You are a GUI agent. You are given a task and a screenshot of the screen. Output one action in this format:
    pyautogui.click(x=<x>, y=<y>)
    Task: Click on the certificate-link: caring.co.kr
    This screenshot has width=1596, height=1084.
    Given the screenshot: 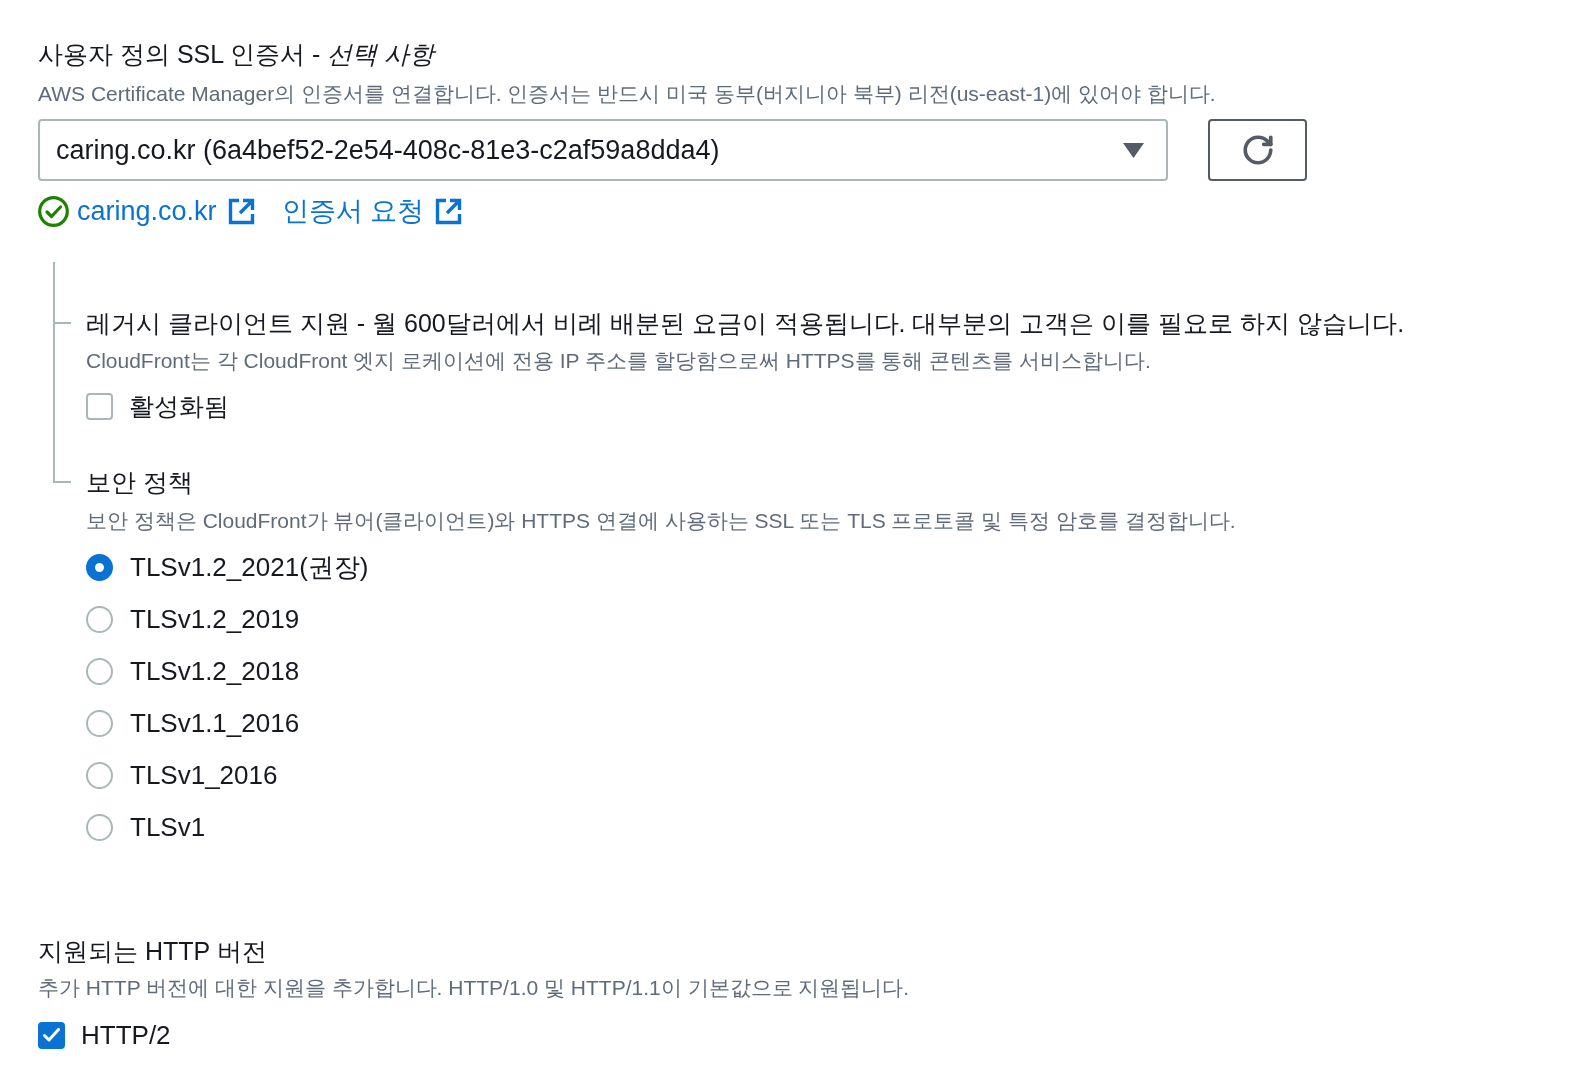 What is the action you would take?
    pyautogui.click(x=166, y=211)
    